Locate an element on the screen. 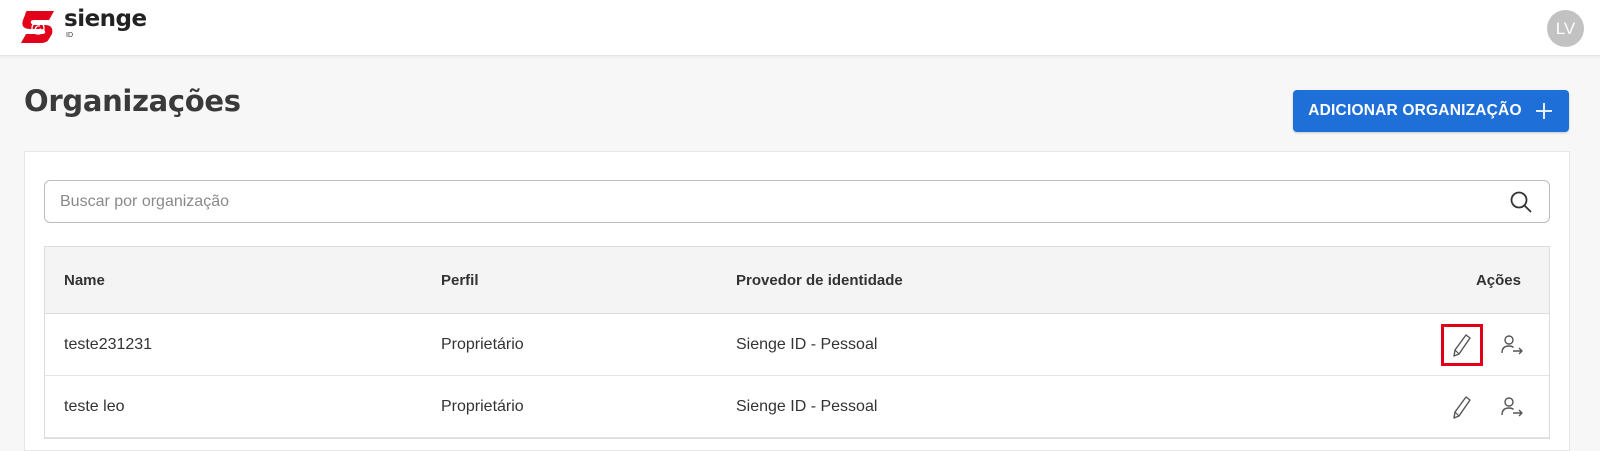 This screenshot has height=451, width=1600. add-organization-button: ADICIONAR ORGANIZAÇÃO is located at coordinates (1431, 111).